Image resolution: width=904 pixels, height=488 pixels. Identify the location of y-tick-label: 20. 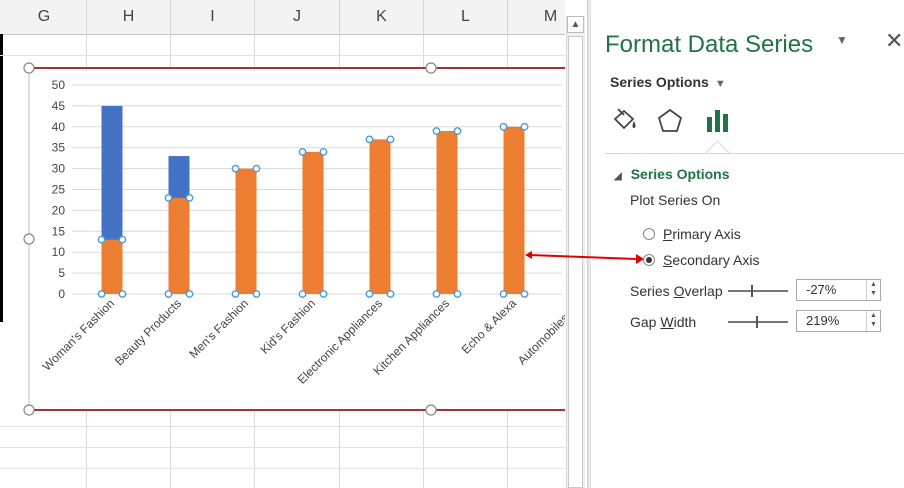
(59, 210).